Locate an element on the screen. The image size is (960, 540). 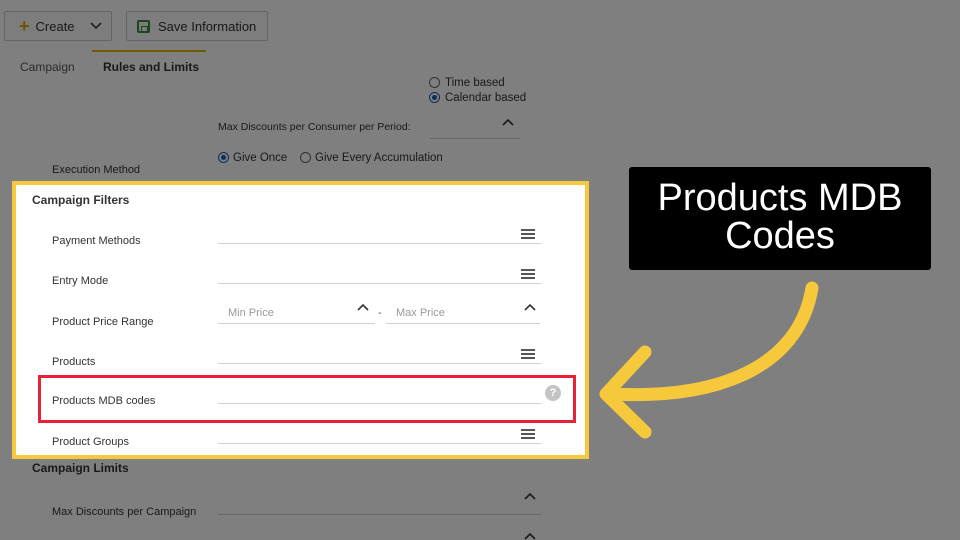
curved-arrow is located at coordinates (709, 360).